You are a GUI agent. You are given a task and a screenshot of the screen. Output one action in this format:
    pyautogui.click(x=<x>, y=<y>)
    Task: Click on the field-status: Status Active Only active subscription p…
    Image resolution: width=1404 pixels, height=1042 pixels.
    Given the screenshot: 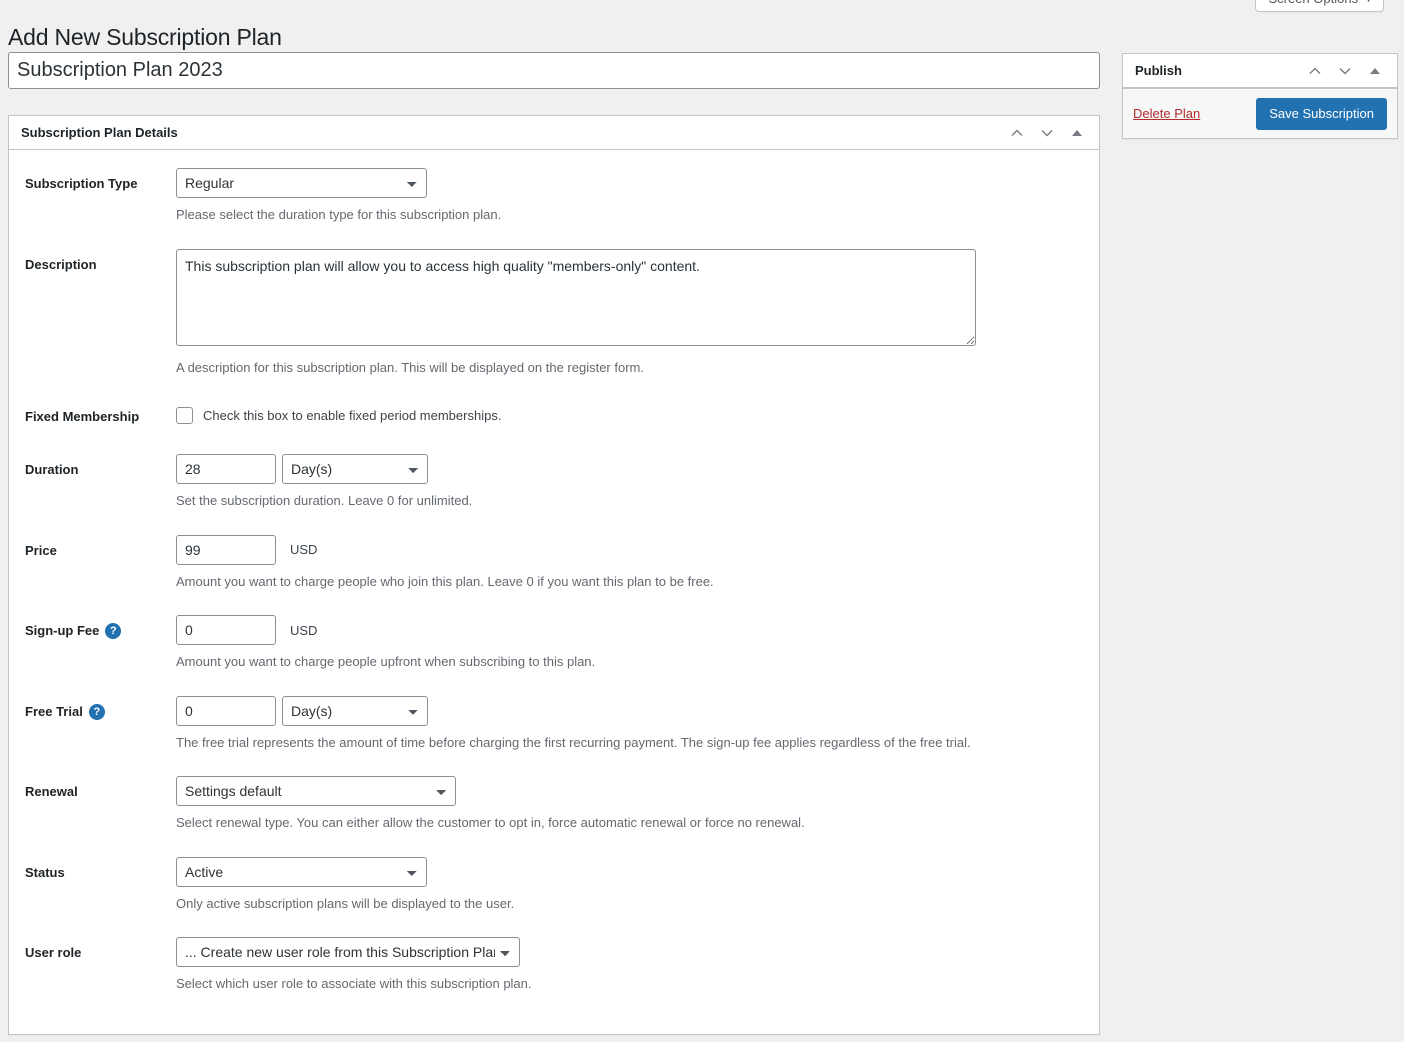 What is the action you would take?
    pyautogui.click(x=554, y=885)
    